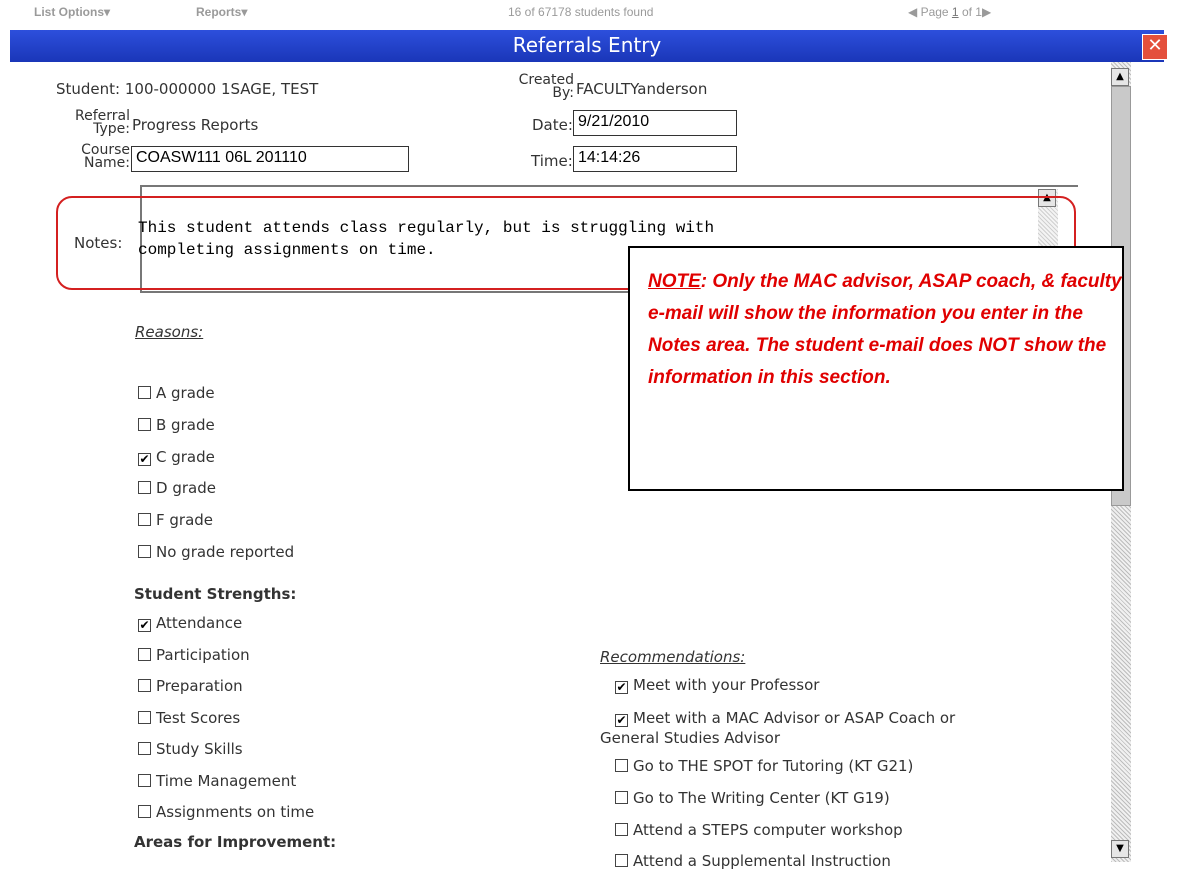 The height and width of the screenshot is (888, 1198). I want to click on reason-item: F grade, so click(175, 520).